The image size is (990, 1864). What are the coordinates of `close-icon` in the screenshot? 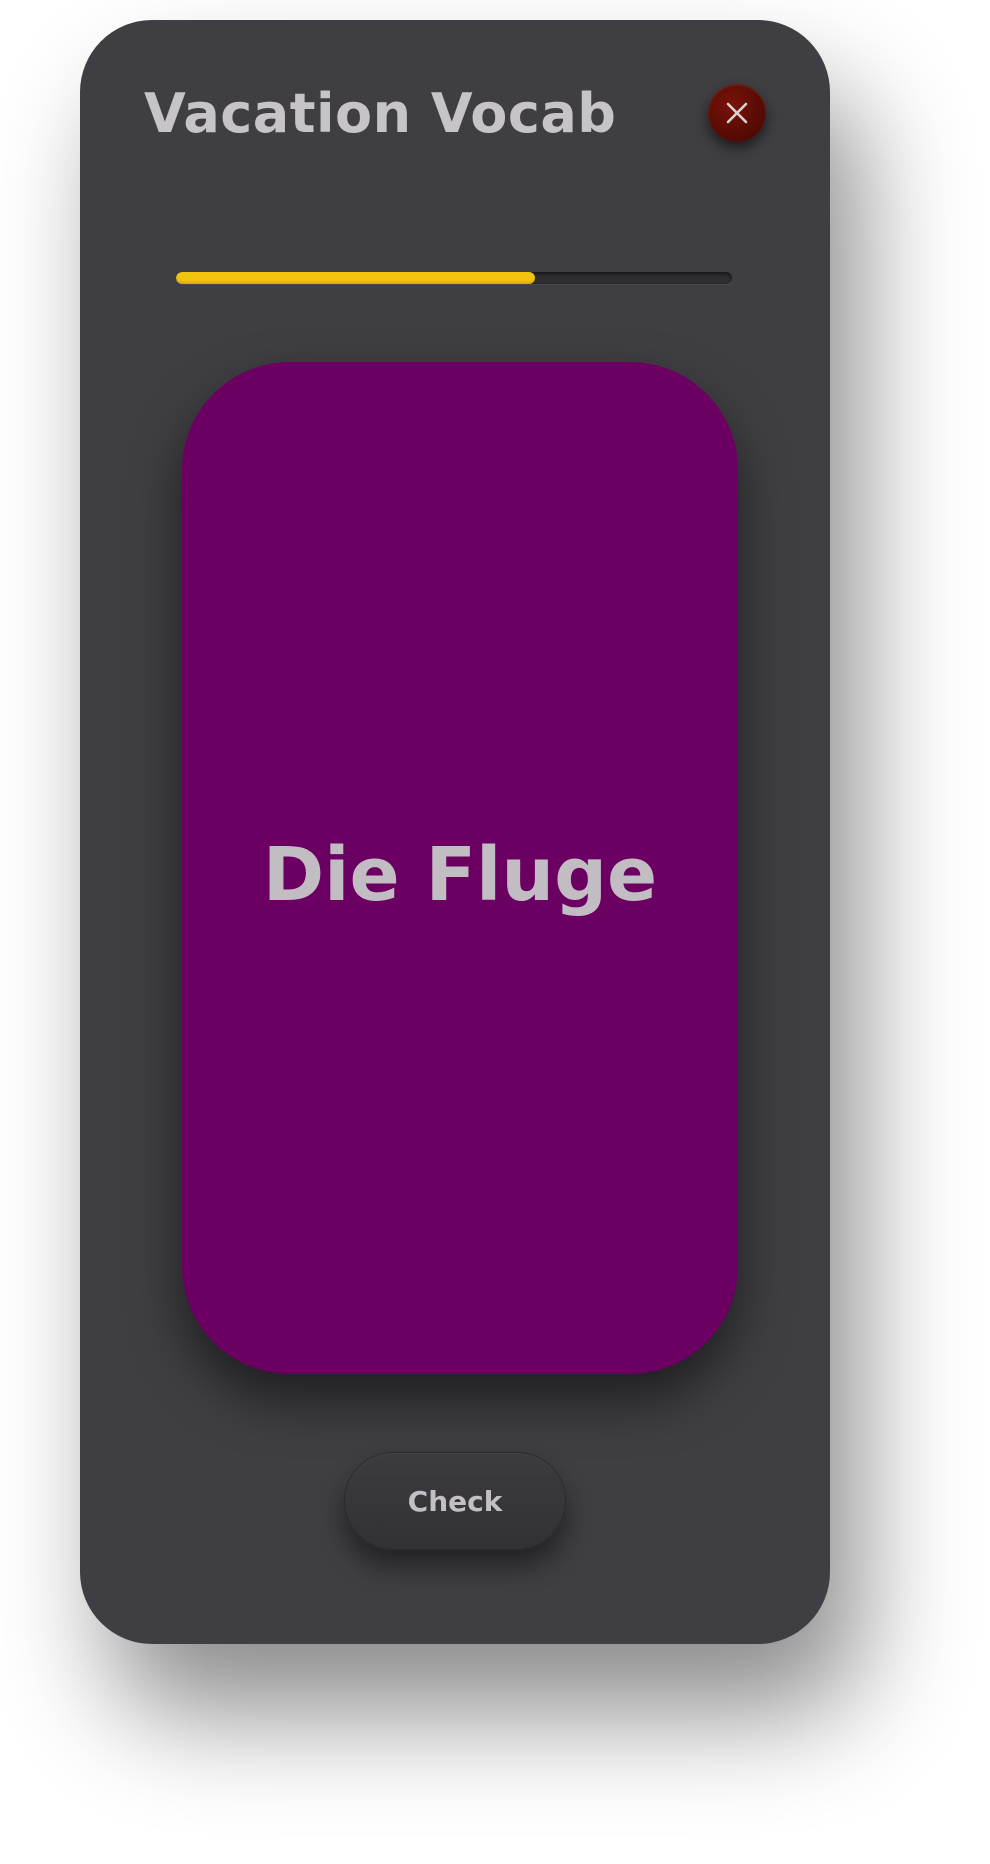 It's located at (737, 113).